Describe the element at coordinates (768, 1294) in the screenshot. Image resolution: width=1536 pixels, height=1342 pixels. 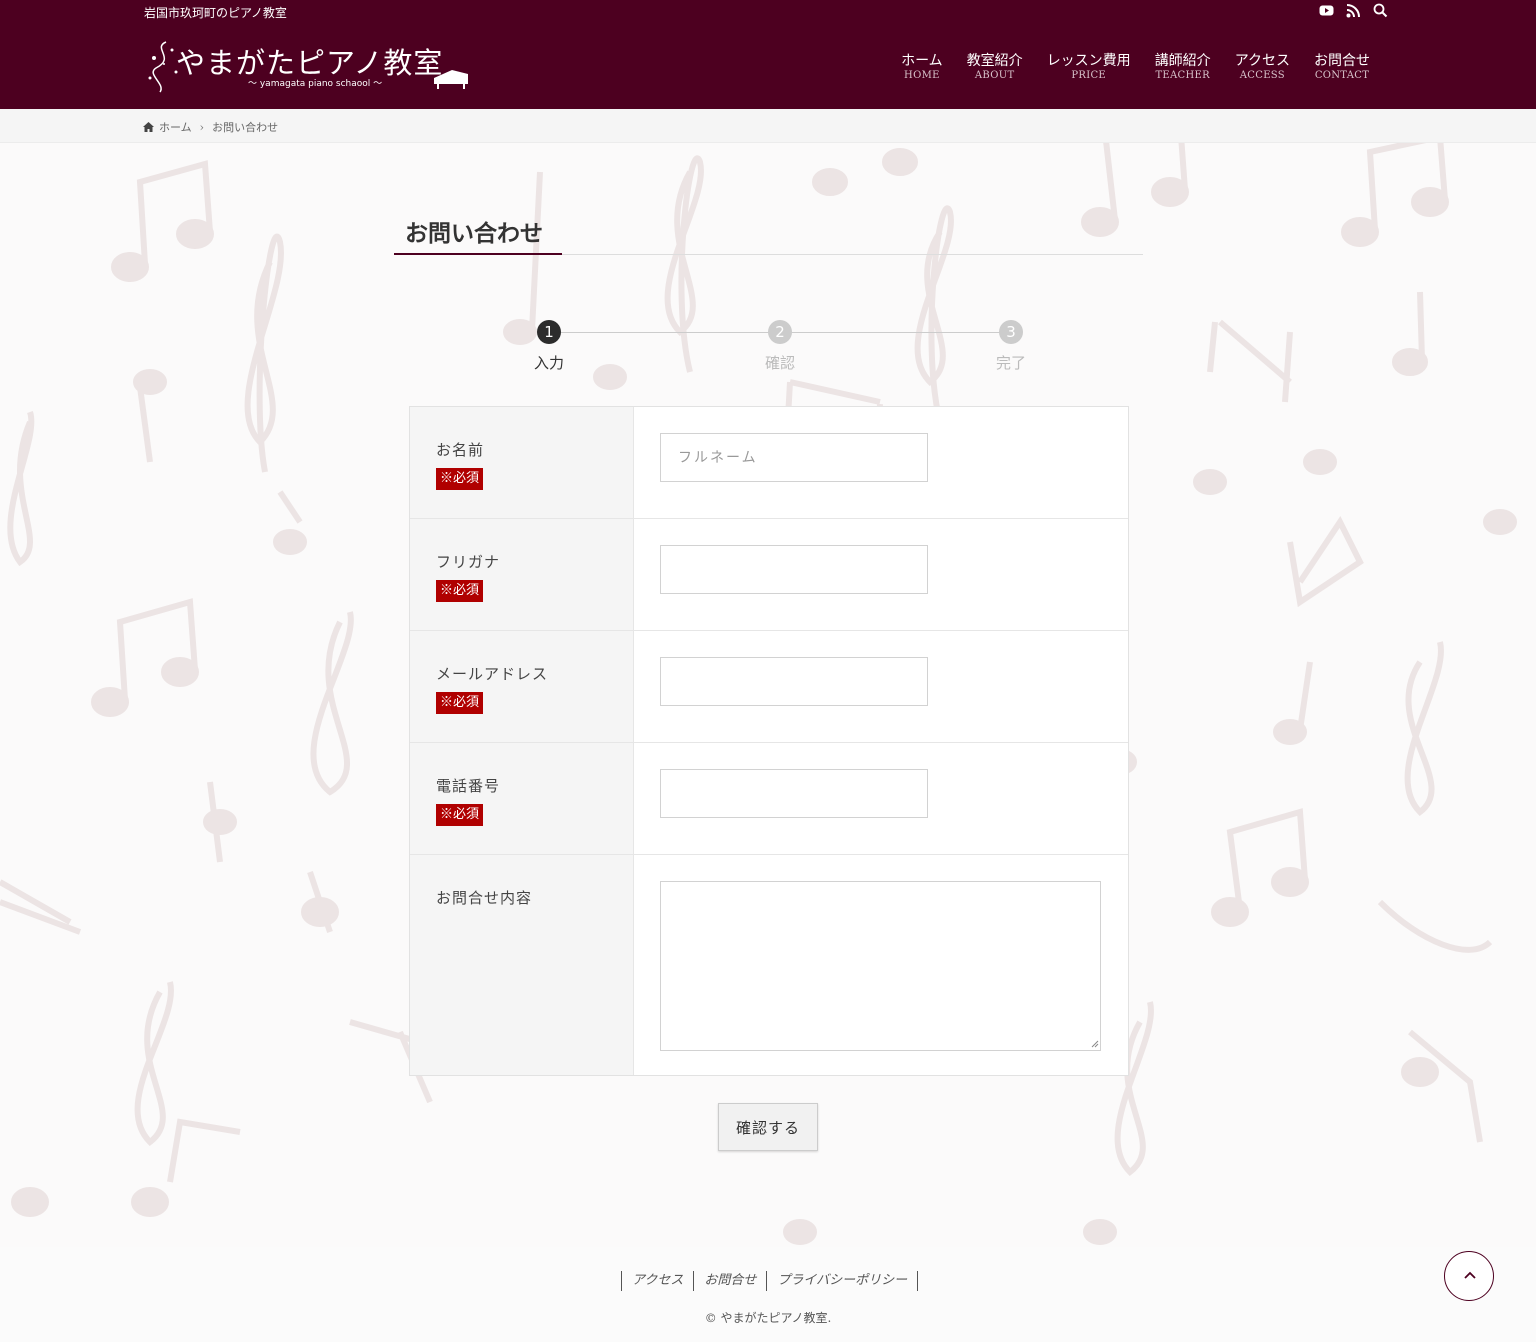
I see `site-footer: アクセス お問合せ プライバシーポリシー © やまがたピアノ教室.` at that location.